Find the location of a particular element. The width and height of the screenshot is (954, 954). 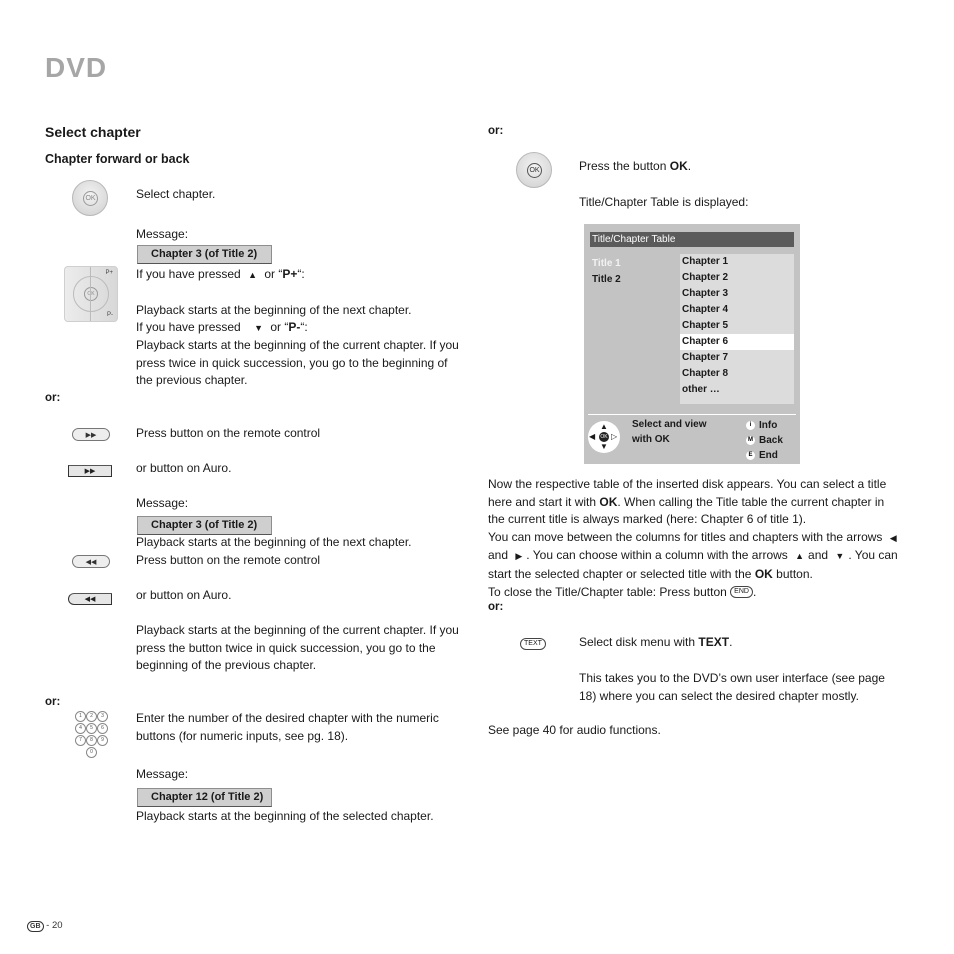

quote-close: “: is located at coordinates (301, 274).